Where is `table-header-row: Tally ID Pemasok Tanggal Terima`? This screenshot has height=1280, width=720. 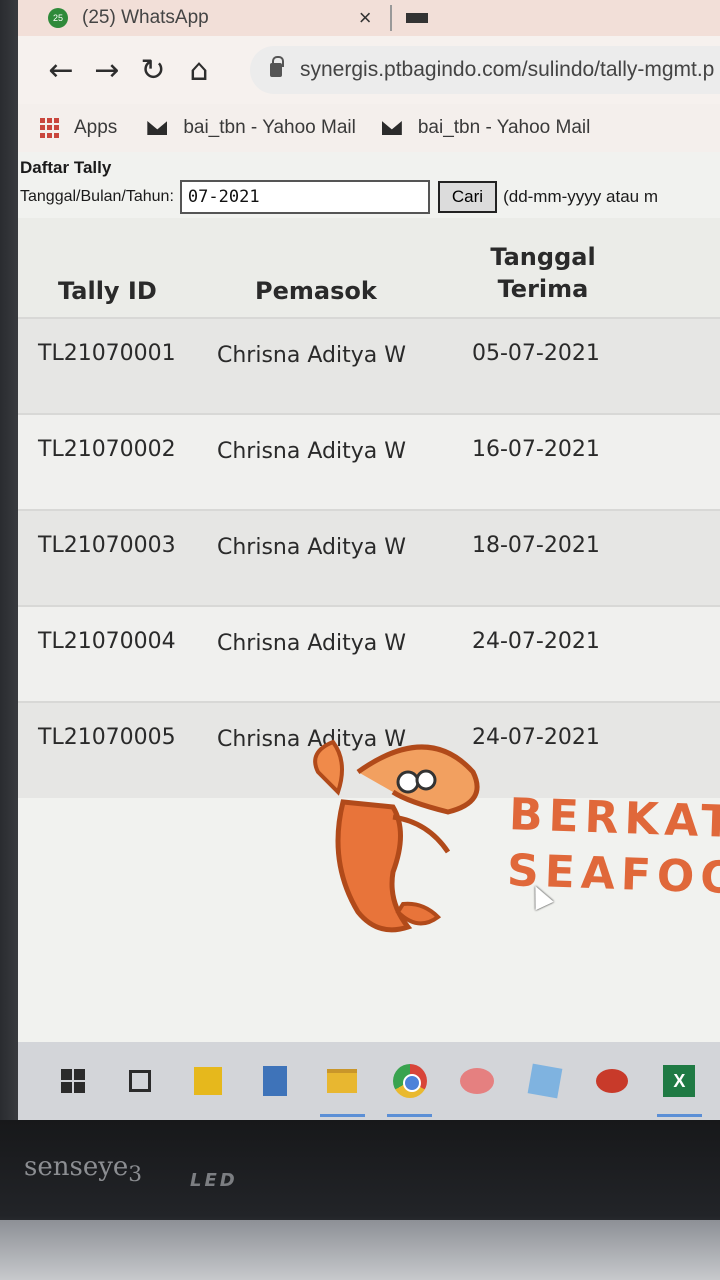 table-header-row: Tally ID Pemasok Tanggal Terima is located at coordinates (369, 268).